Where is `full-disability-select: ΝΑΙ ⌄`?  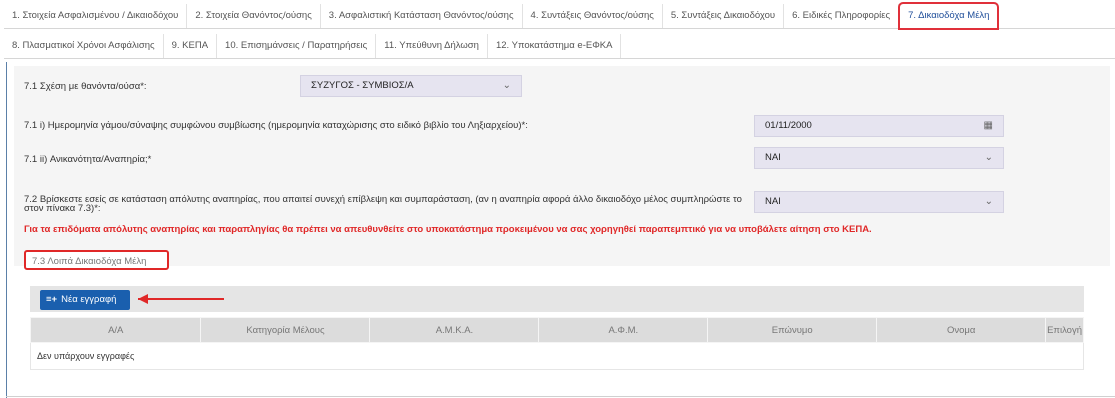 full-disability-select: ΝΑΙ ⌄ is located at coordinates (879, 202).